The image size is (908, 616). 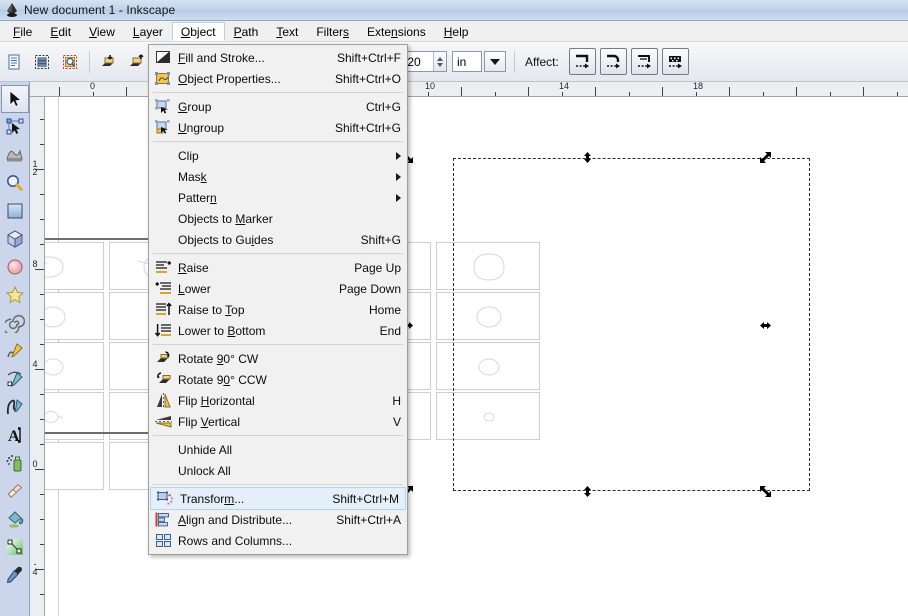 What do you see at coordinates (440, 61) in the screenshot?
I see `h-spinner` at bounding box center [440, 61].